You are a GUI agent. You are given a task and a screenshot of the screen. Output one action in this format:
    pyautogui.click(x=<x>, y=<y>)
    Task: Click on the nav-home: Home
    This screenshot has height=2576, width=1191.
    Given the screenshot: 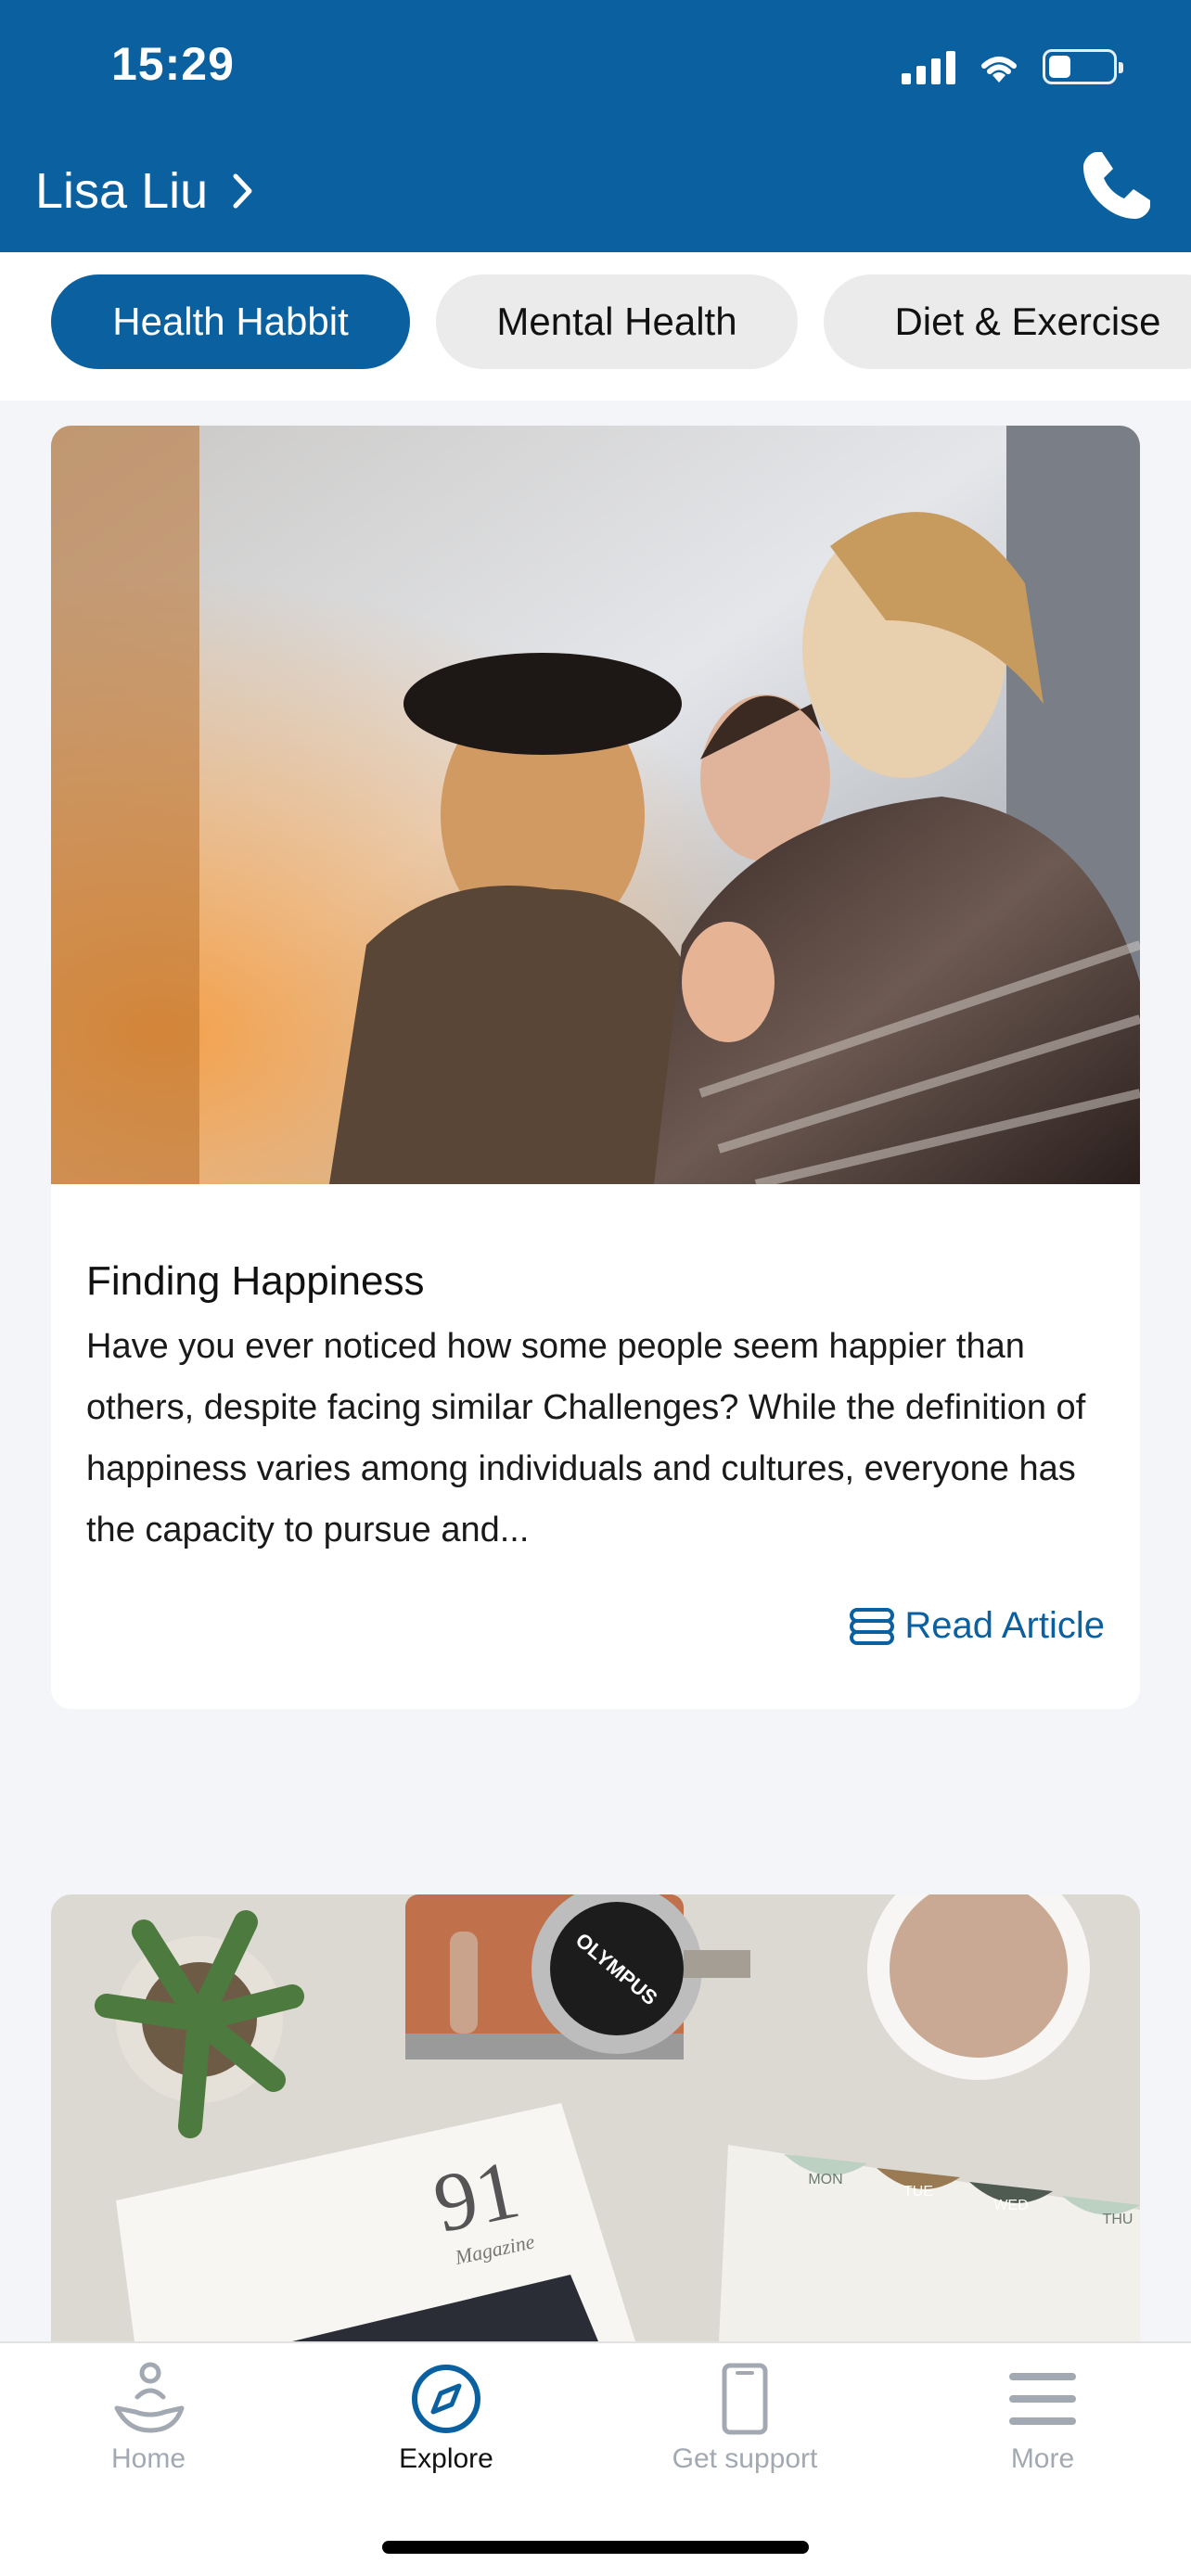 What is the action you would take?
    pyautogui.click(x=148, y=2418)
    